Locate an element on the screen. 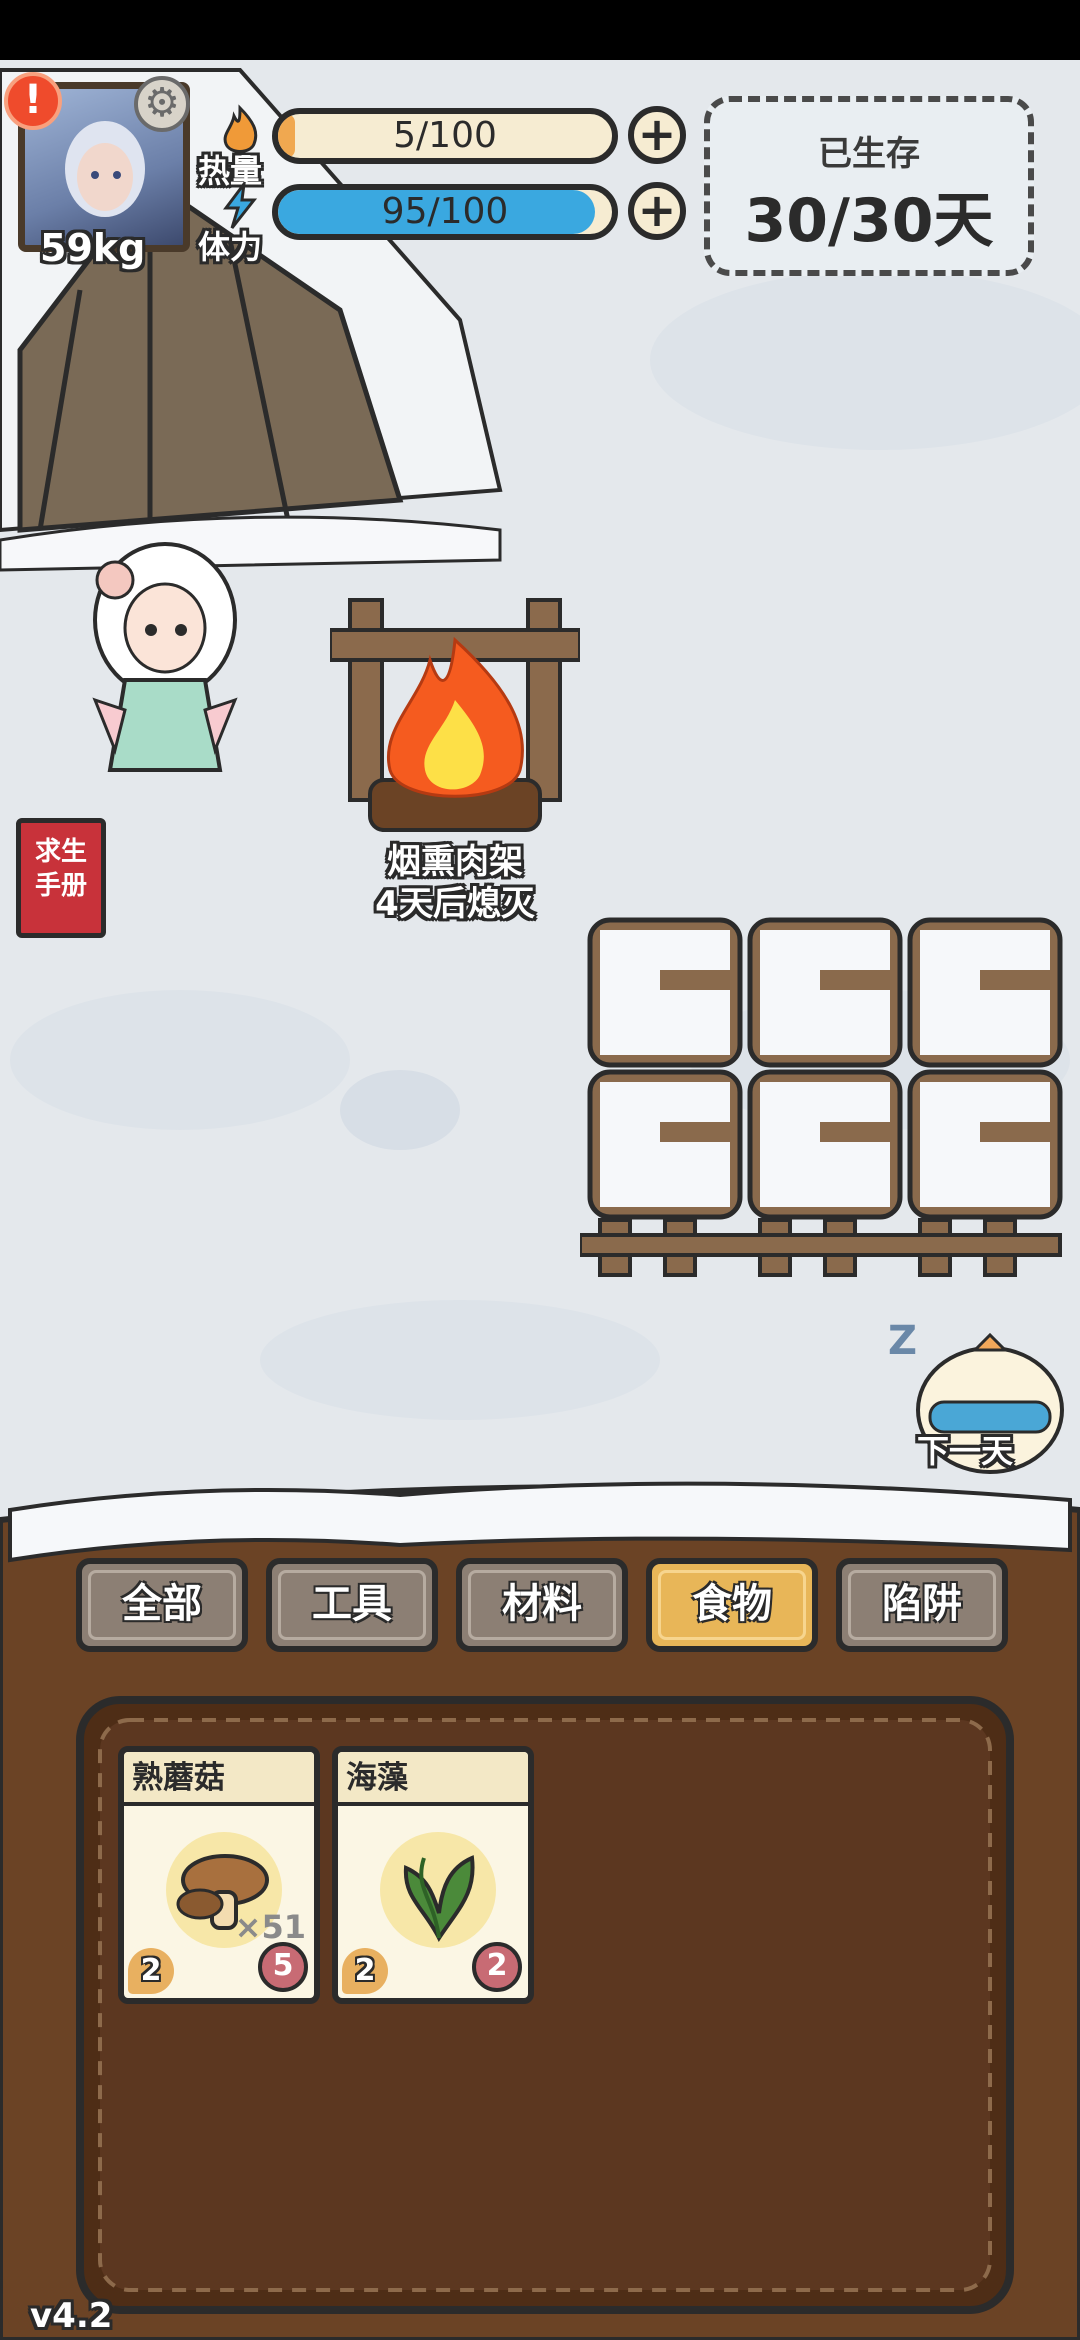  tab-traps: 陷阱 is located at coordinates (922, 1605).